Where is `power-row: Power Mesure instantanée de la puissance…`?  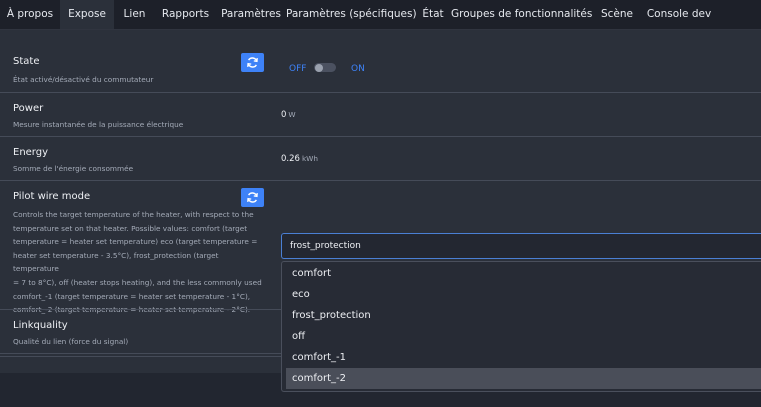 power-row: Power Mesure instantanée de la puissance… is located at coordinates (380, 115).